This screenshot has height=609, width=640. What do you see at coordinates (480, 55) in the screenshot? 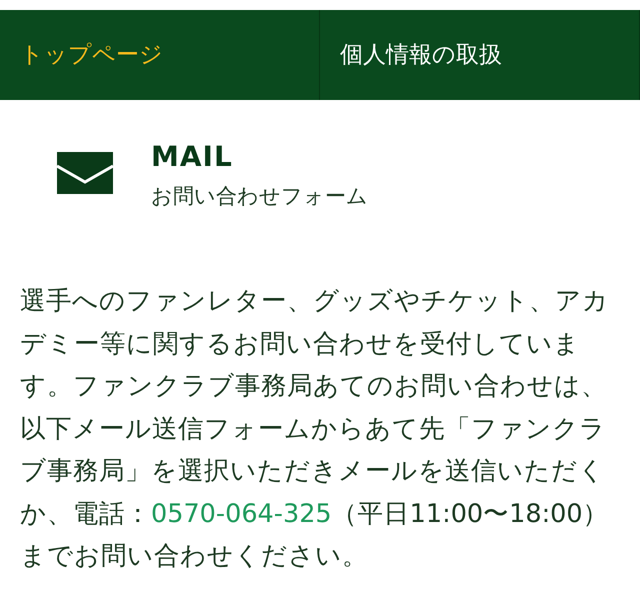
I see `nav-tab: 個人情報の取扱` at bounding box center [480, 55].